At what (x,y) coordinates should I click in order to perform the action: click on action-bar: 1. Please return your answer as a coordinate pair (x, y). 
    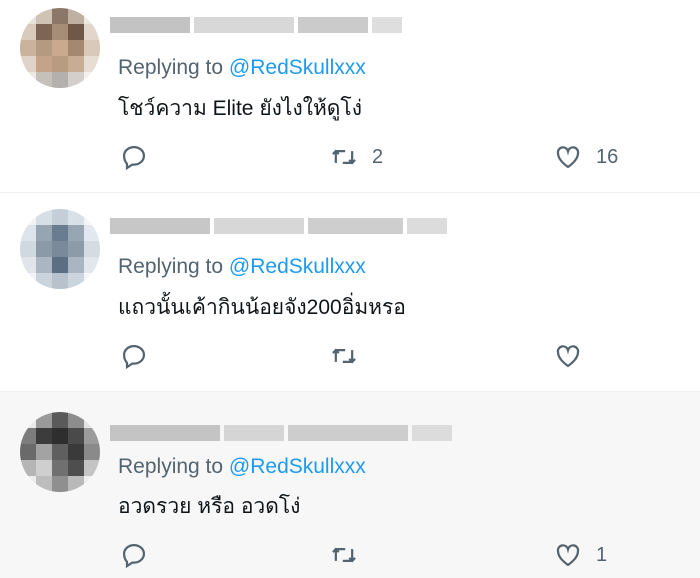
    Looking at the image, I should click on (350, 555).